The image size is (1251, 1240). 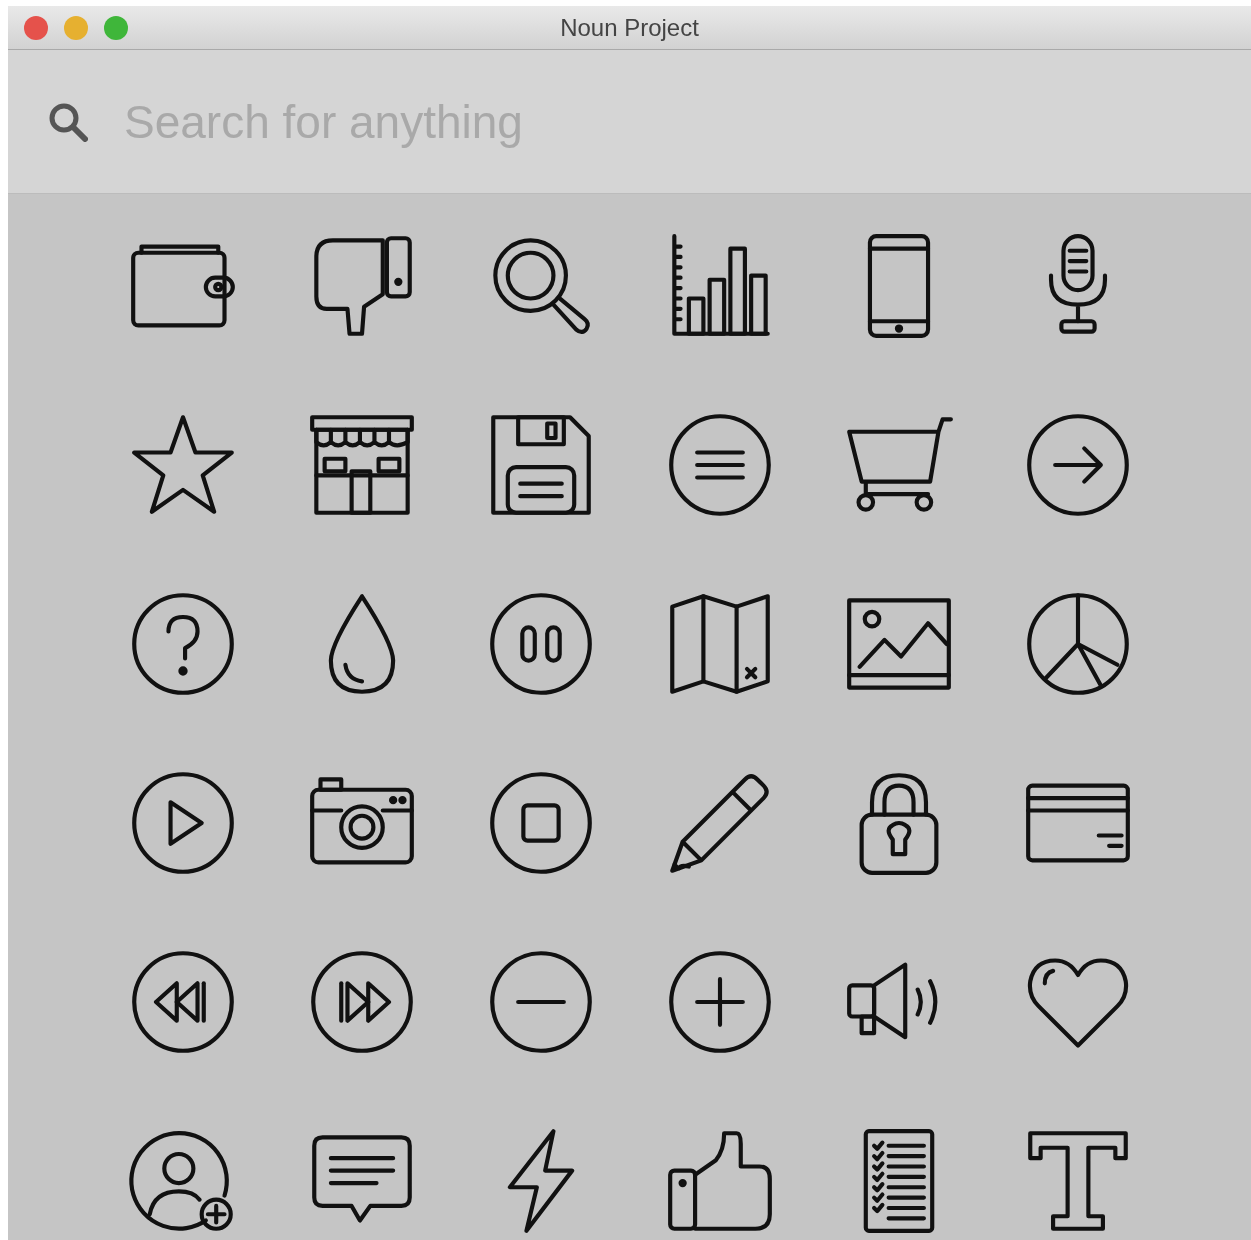 I want to click on search-icon, so click(x=68, y=121).